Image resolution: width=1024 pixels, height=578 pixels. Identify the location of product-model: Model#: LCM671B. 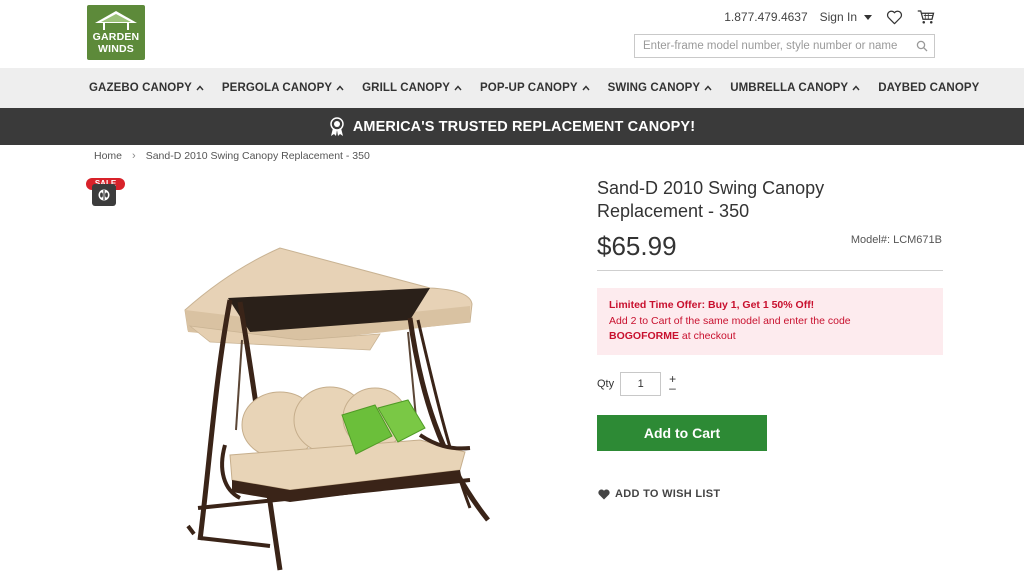
(896, 240).